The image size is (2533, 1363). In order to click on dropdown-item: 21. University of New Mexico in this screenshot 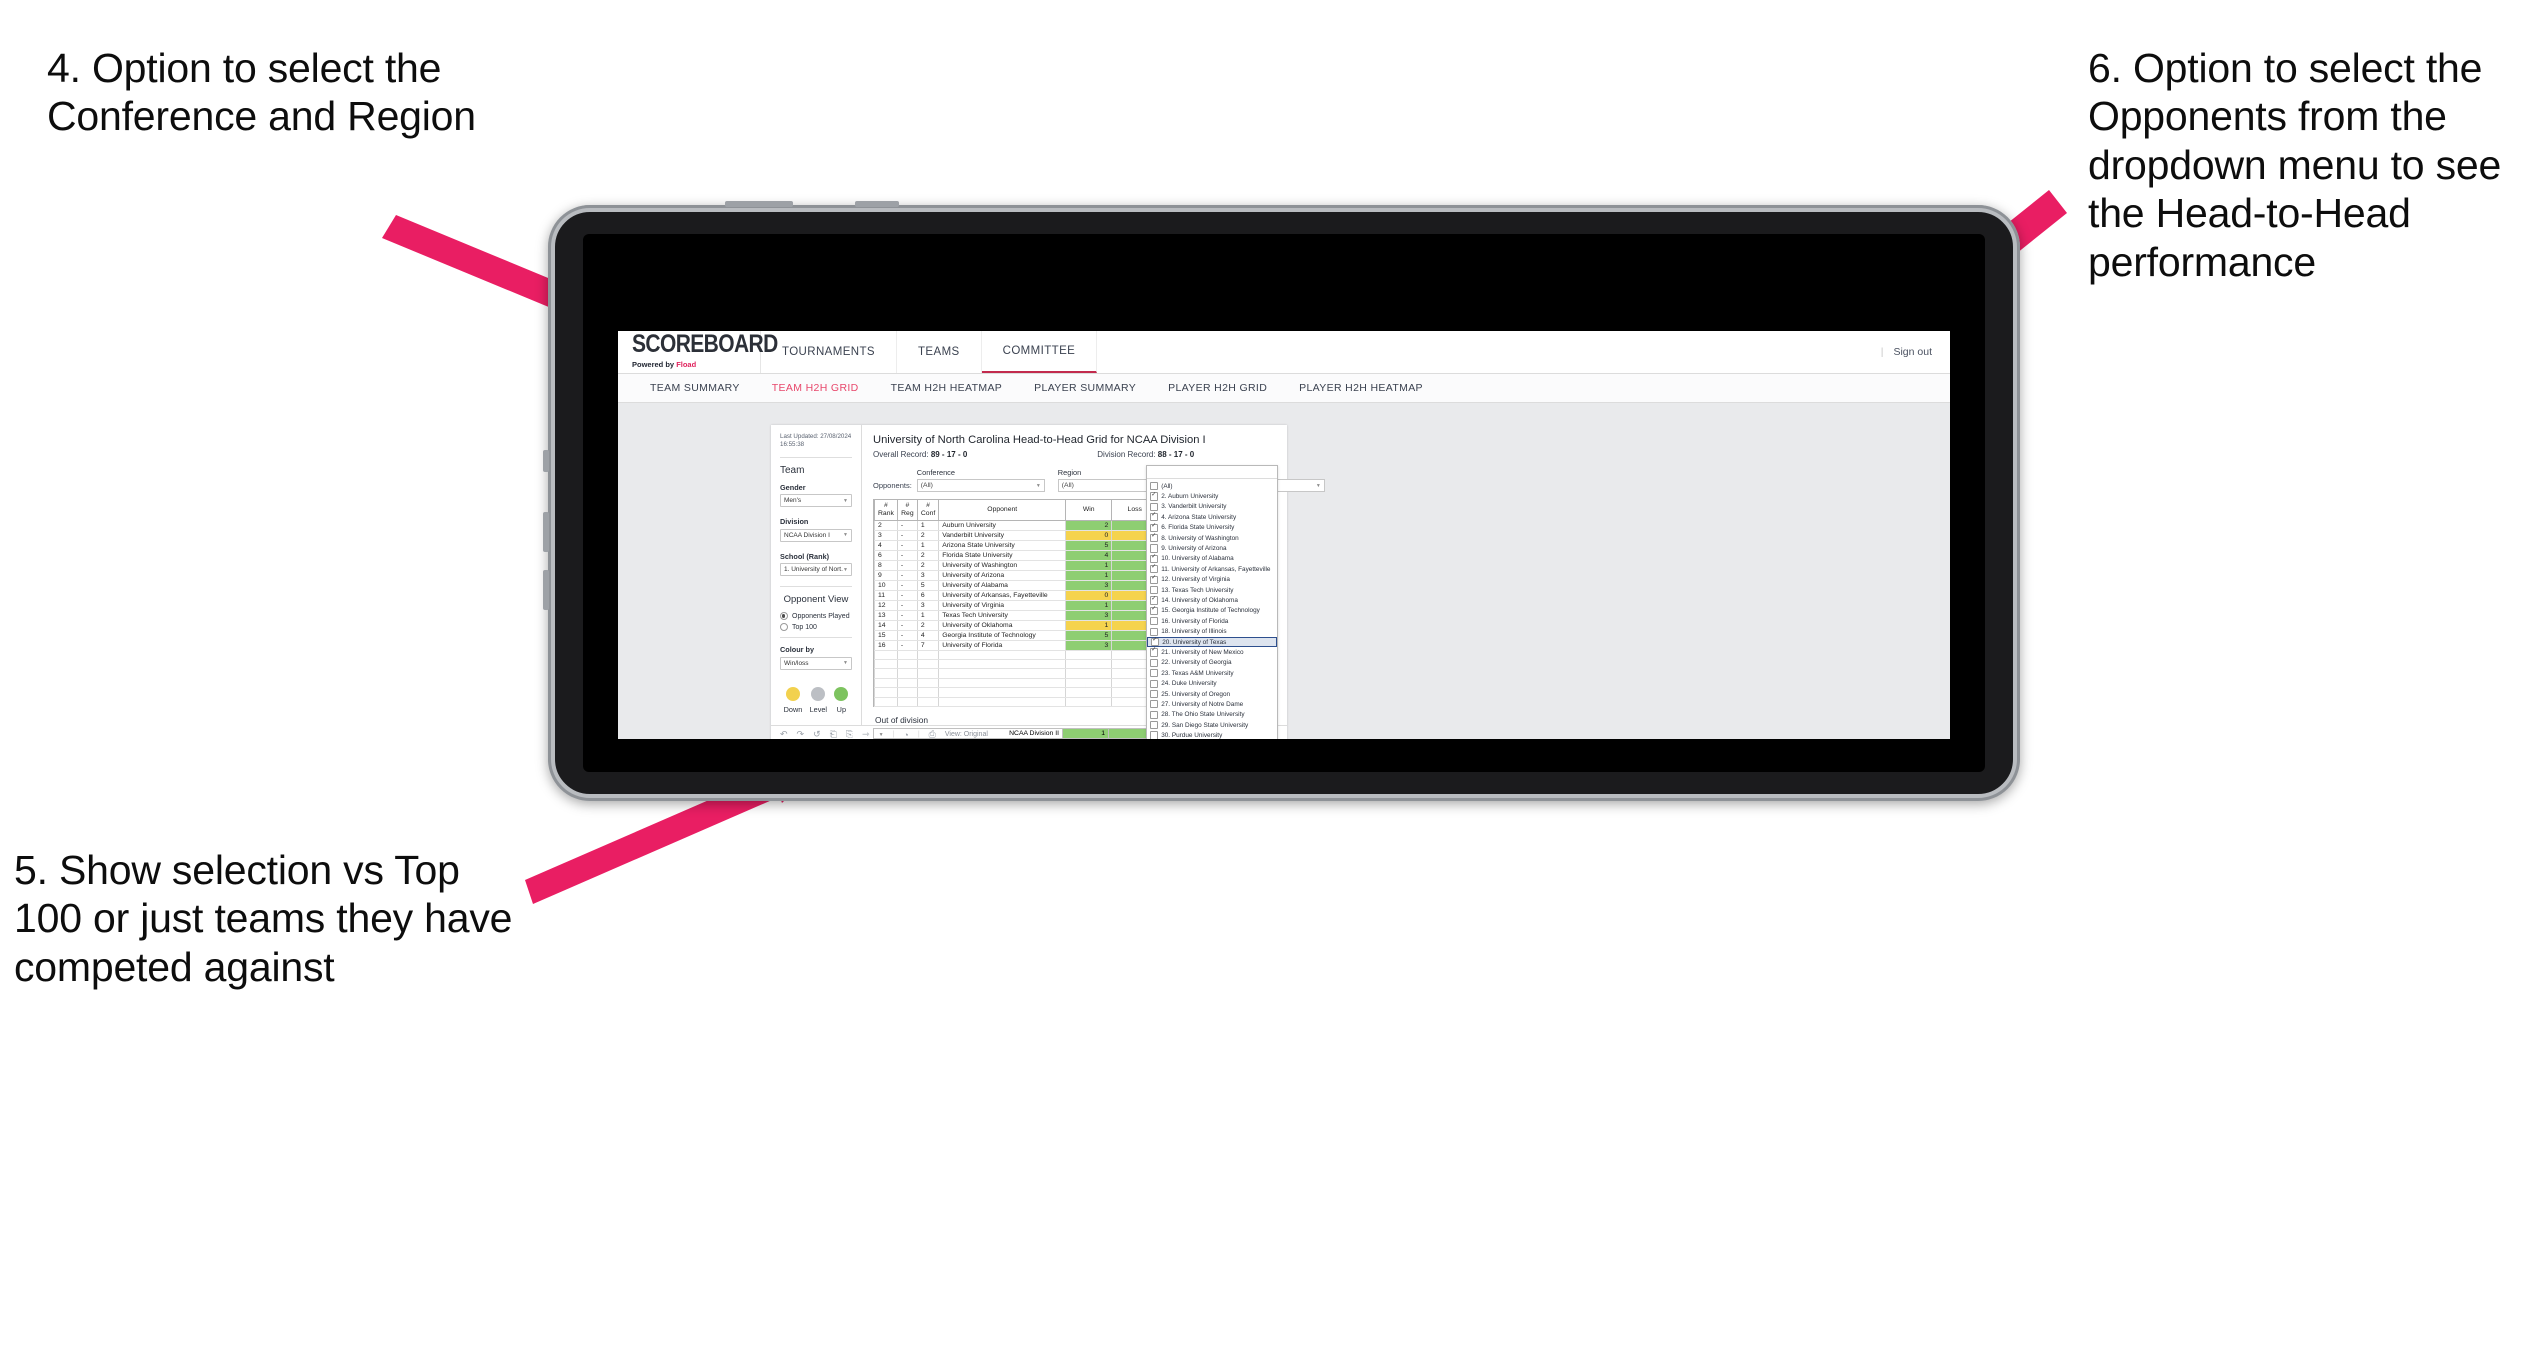, I will do `click(1212, 652)`.